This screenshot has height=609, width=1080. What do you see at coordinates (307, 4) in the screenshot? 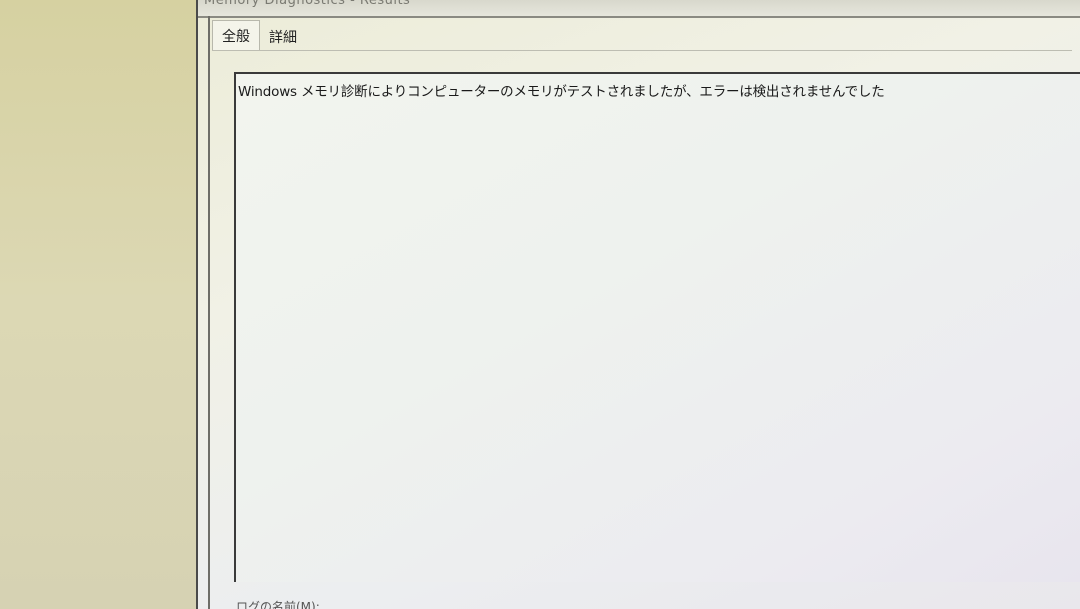
I see `window-title: Memory Diagnostics - Results` at bounding box center [307, 4].